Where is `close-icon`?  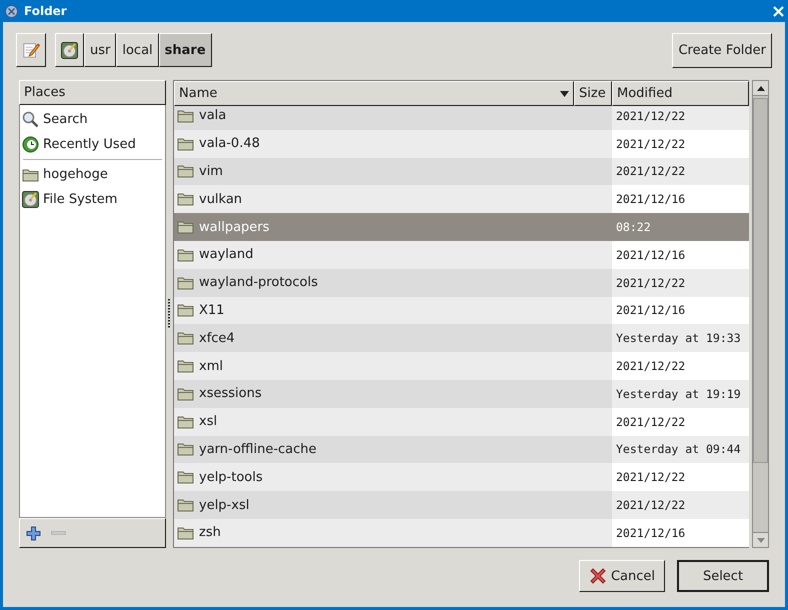
close-icon is located at coordinates (778, 11).